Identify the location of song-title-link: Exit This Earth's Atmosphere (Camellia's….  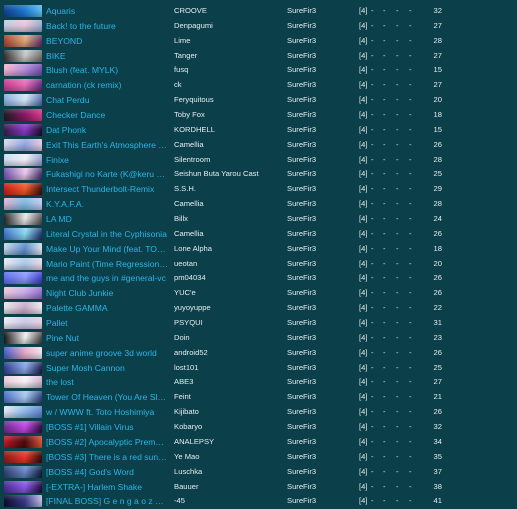
(107, 145).